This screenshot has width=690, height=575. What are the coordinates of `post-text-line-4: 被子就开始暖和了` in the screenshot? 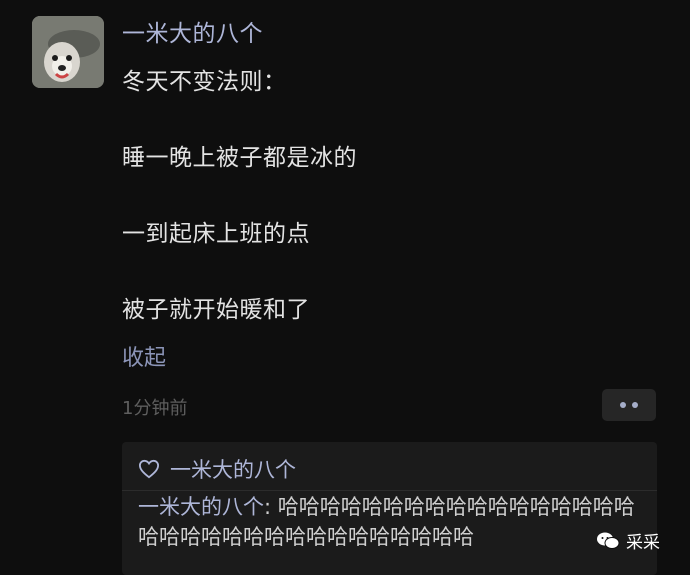 It's located at (216, 310).